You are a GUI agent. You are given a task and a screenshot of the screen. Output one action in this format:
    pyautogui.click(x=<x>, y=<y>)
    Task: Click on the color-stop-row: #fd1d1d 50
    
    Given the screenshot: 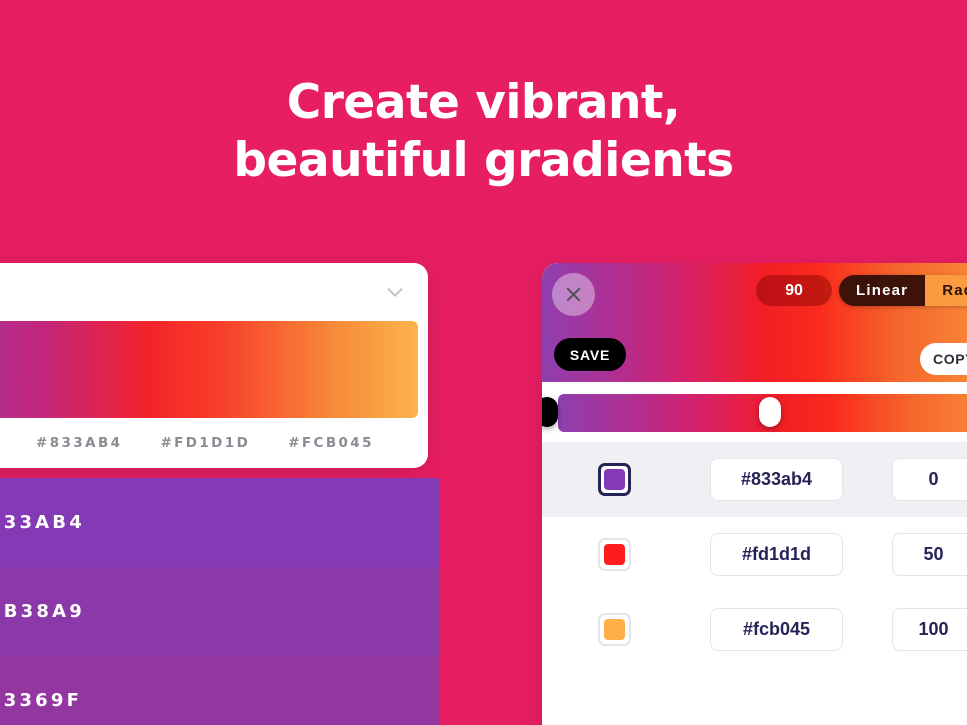 What is the action you would take?
    pyautogui.click(x=754, y=554)
    